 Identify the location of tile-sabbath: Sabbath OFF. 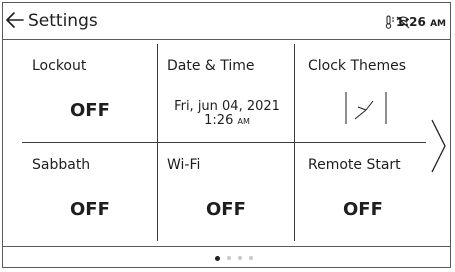
(92, 197).